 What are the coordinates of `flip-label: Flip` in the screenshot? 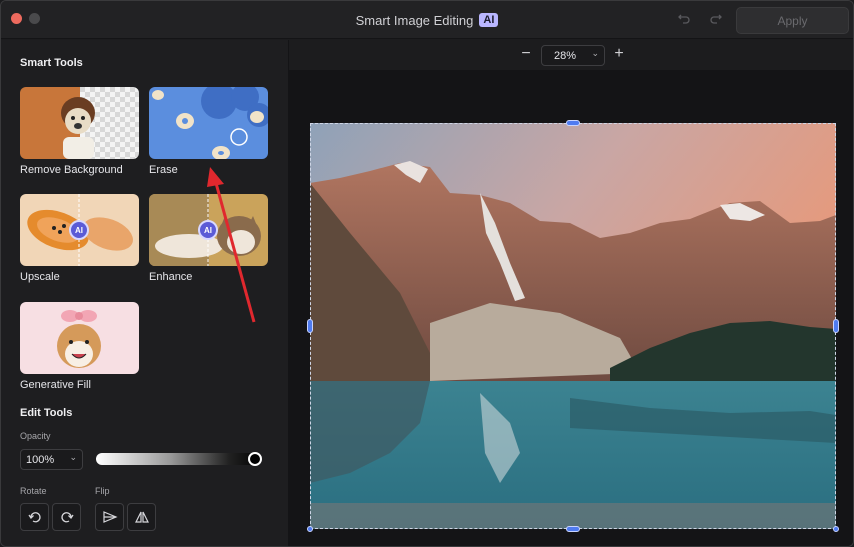 It's located at (102, 491).